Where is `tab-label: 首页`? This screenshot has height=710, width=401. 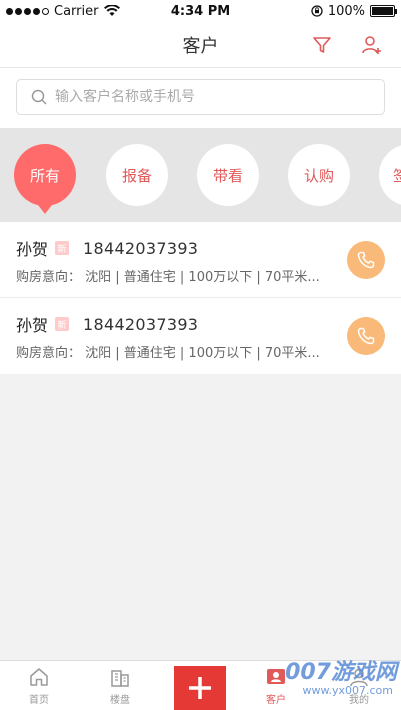
tab-label: 首页 is located at coordinates (39, 700).